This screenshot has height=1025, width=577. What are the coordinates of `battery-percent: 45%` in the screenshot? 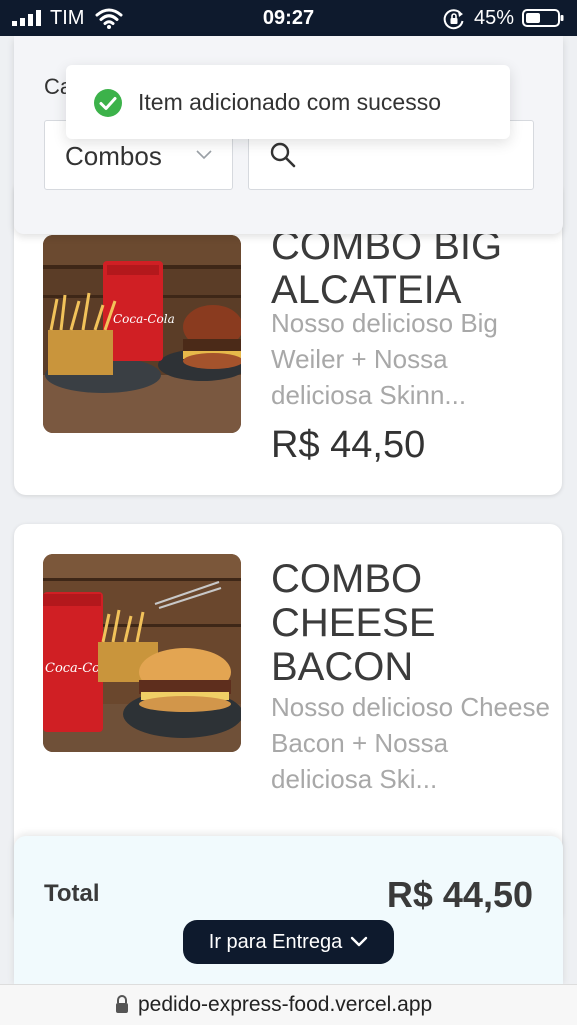 It's located at (494, 18).